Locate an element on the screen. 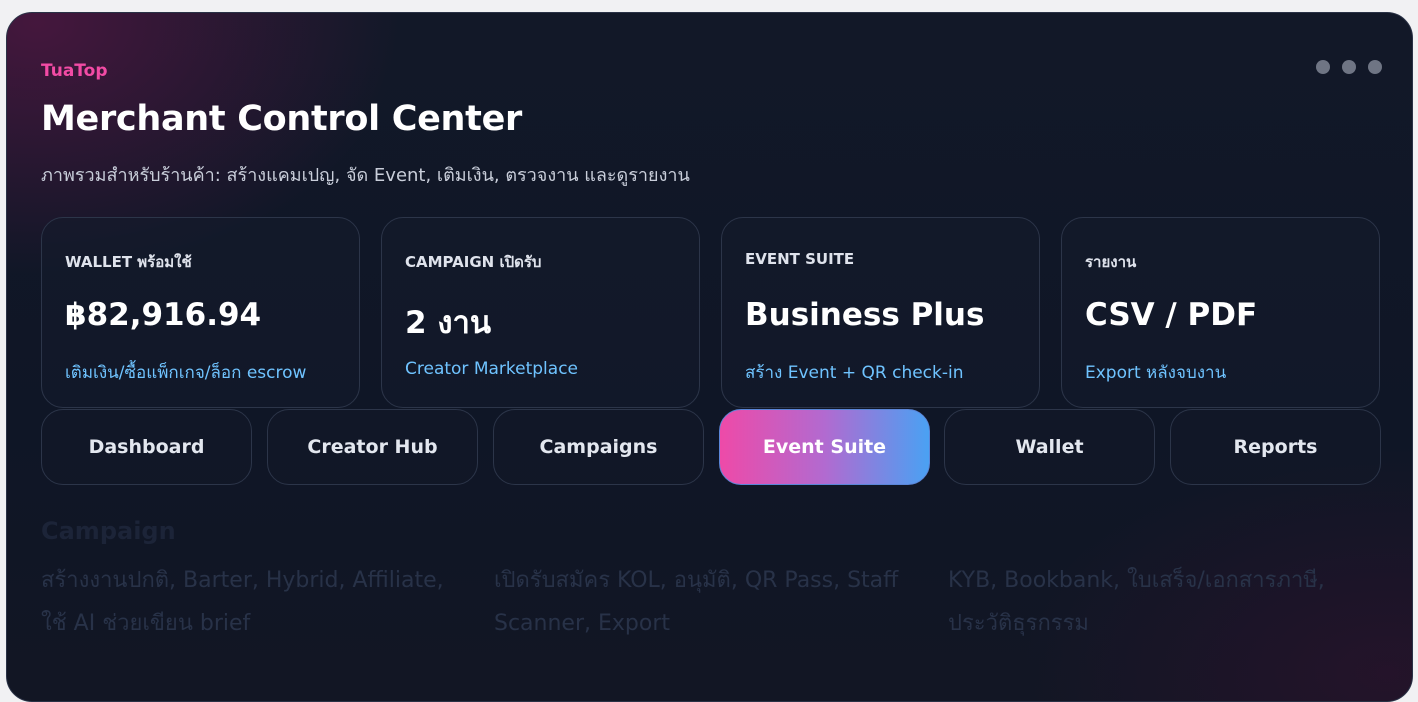  stat-value: ฿82,916.94 is located at coordinates (163, 315).